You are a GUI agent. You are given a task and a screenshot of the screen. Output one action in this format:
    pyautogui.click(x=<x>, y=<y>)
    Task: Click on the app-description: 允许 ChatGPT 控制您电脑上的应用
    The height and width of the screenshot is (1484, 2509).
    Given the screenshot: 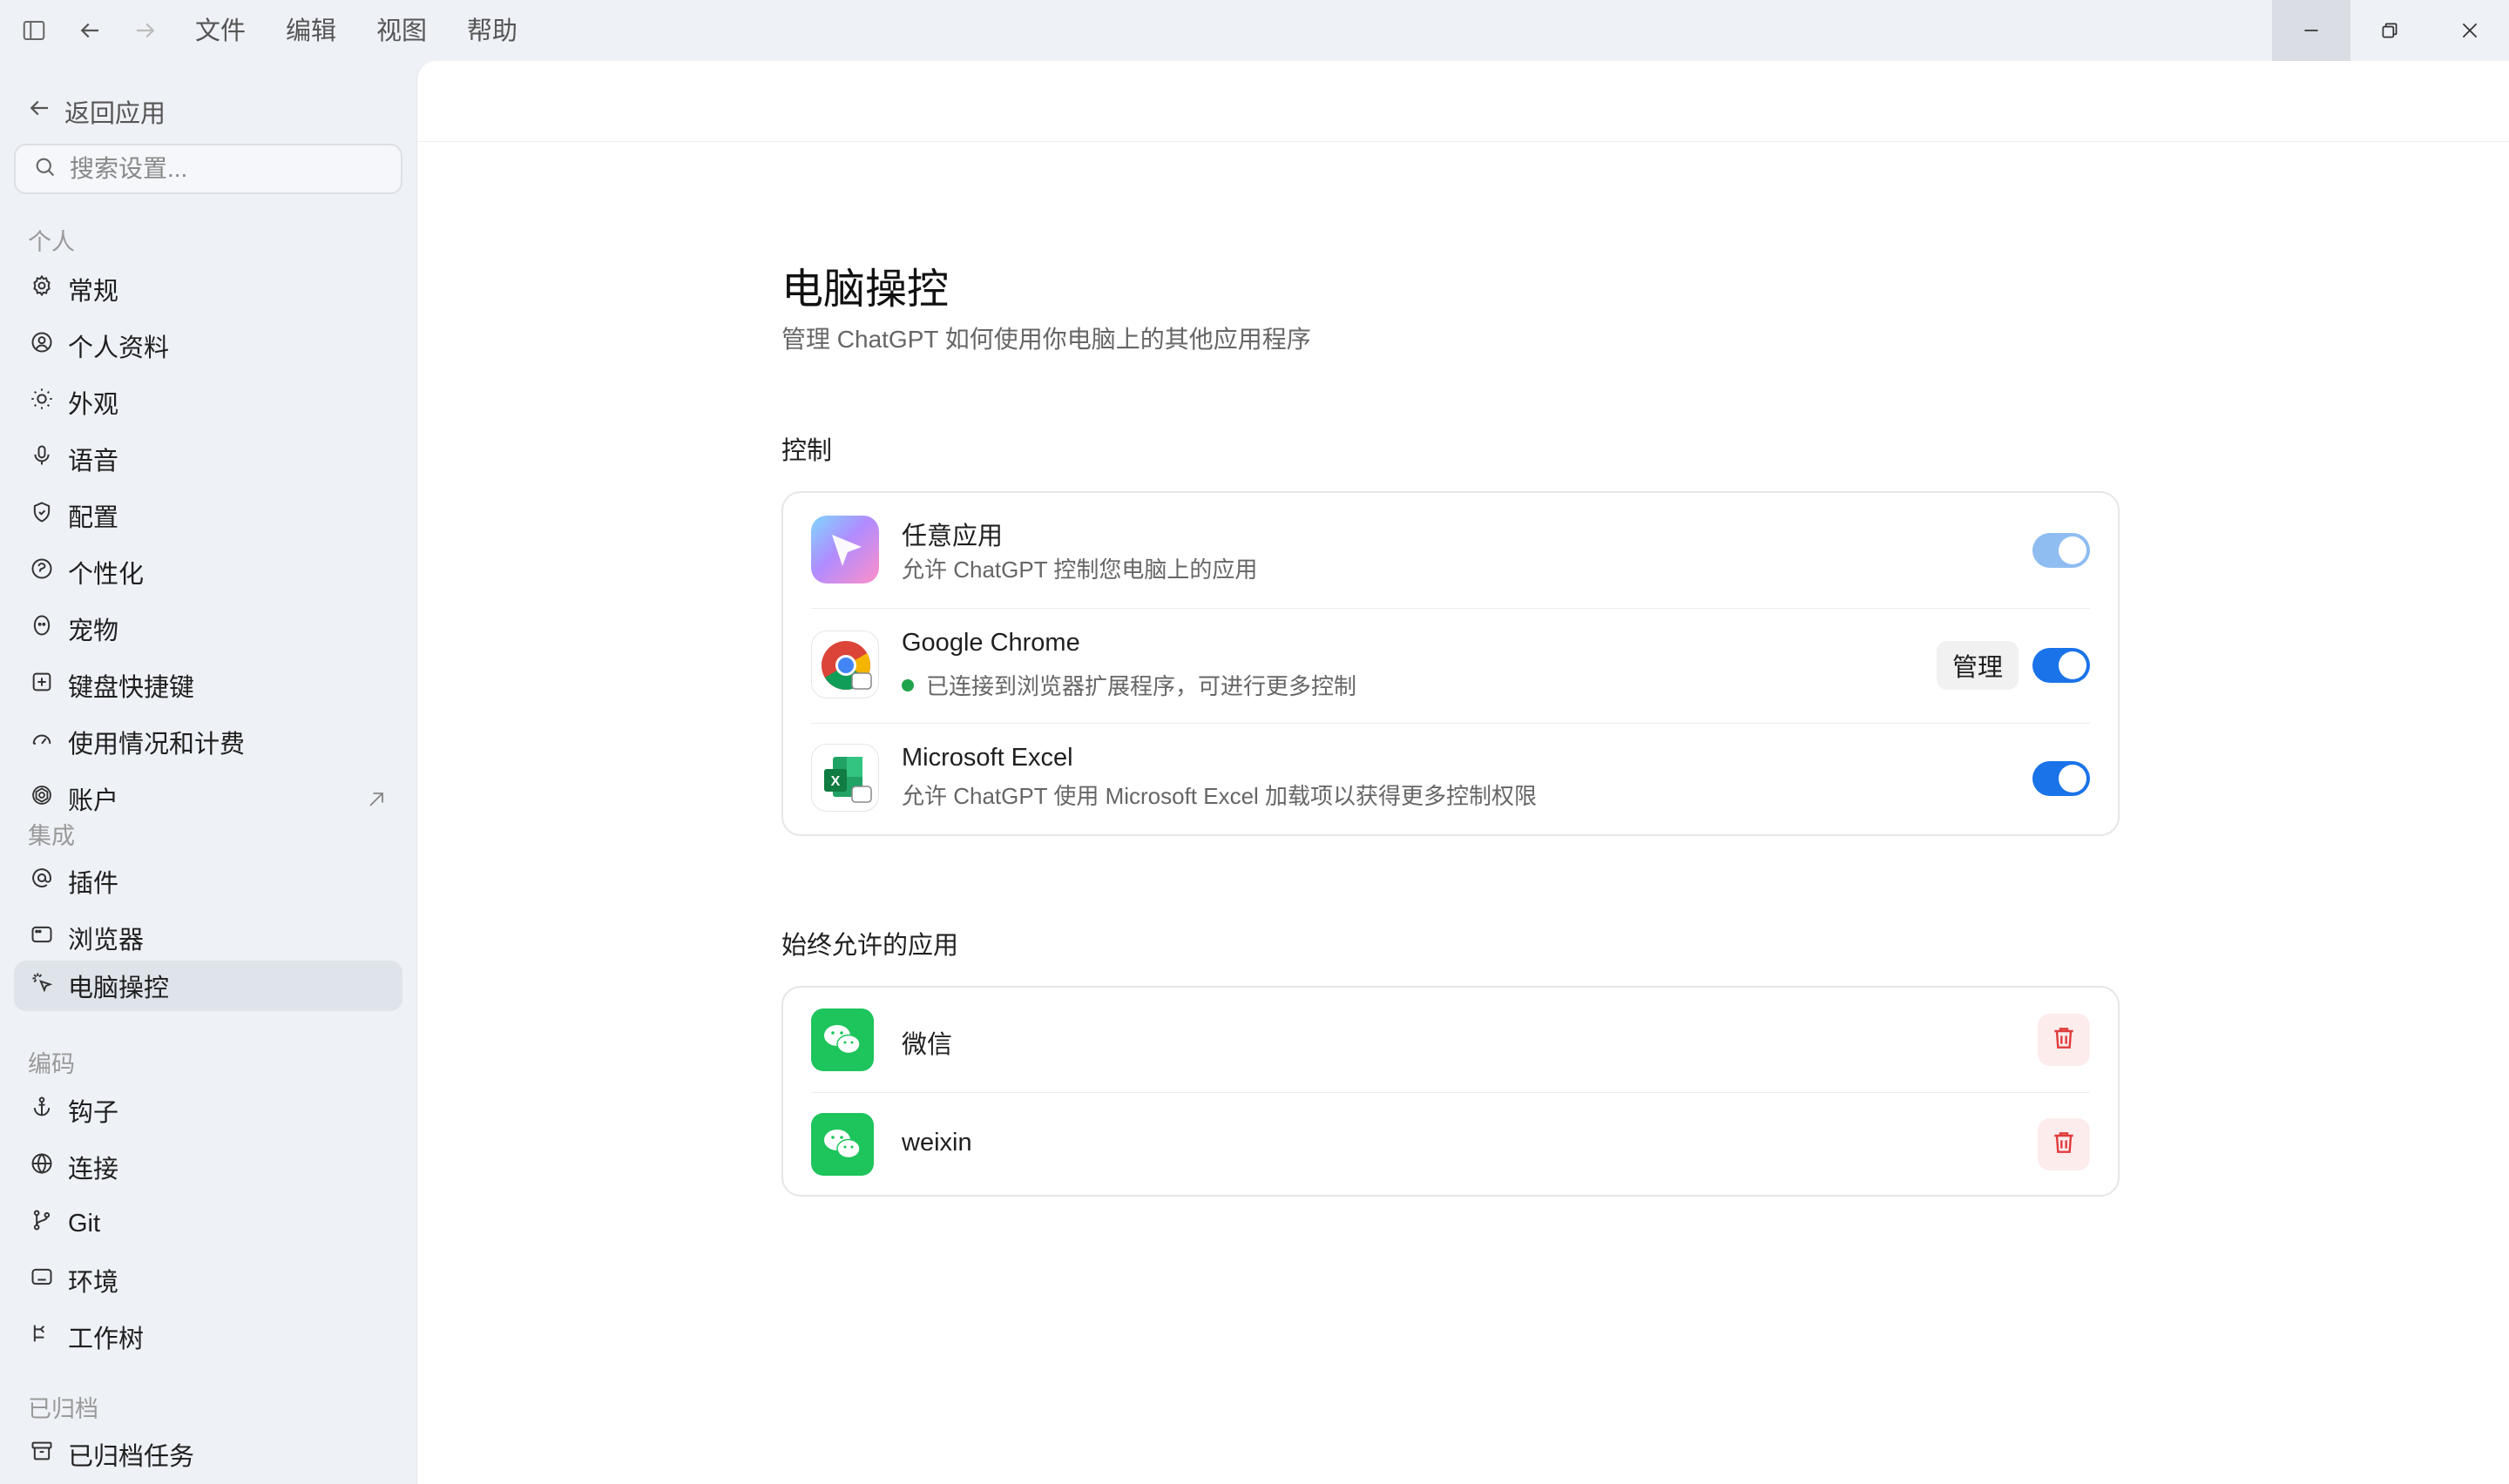 What is the action you would take?
    pyautogui.click(x=1080, y=569)
    